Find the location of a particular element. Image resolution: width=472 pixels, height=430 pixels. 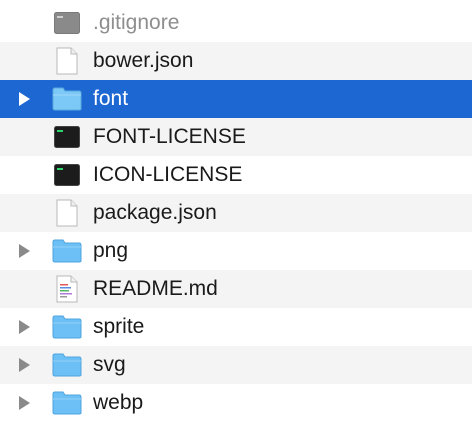

file-name: .gitignore is located at coordinates (136, 22).